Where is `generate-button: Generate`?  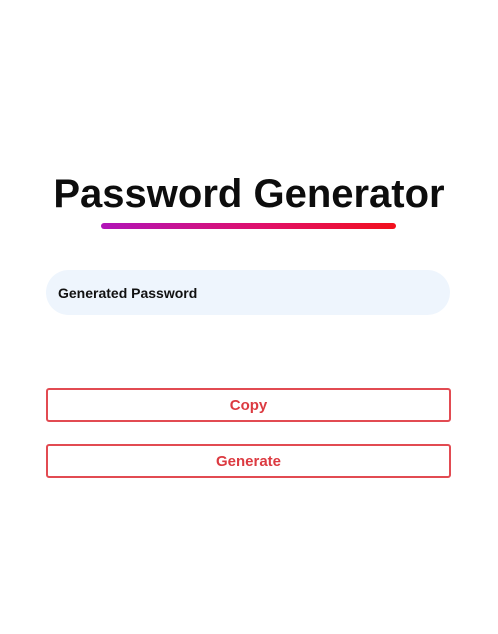 generate-button: Generate is located at coordinates (248, 461).